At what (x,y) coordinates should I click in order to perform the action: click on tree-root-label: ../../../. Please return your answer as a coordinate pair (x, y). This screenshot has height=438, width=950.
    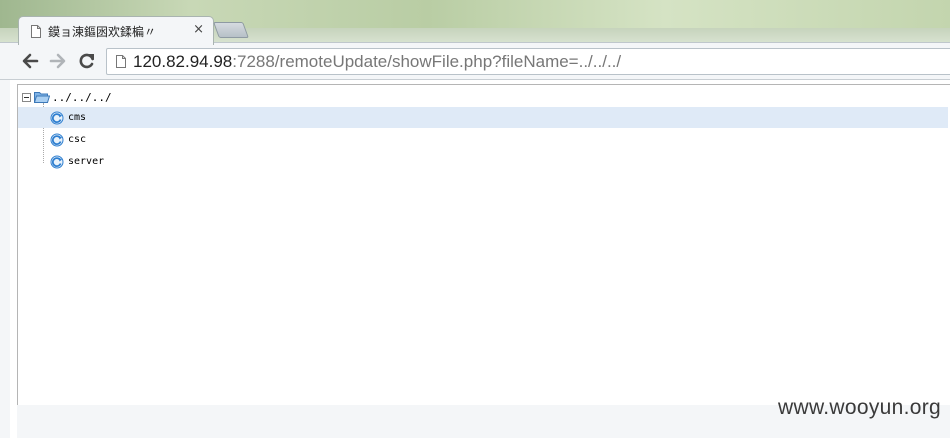
    Looking at the image, I should click on (82, 97).